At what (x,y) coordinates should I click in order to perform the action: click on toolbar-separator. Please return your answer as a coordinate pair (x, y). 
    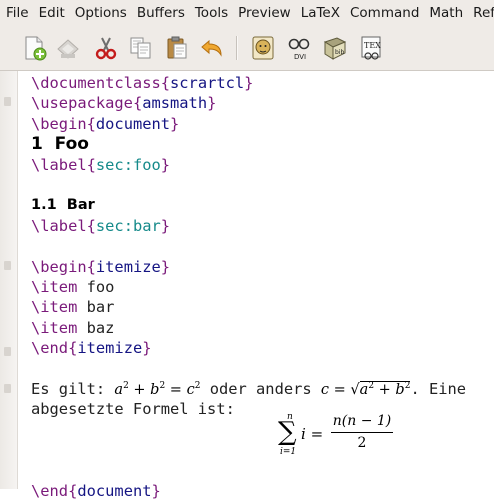
    Looking at the image, I should click on (237, 48).